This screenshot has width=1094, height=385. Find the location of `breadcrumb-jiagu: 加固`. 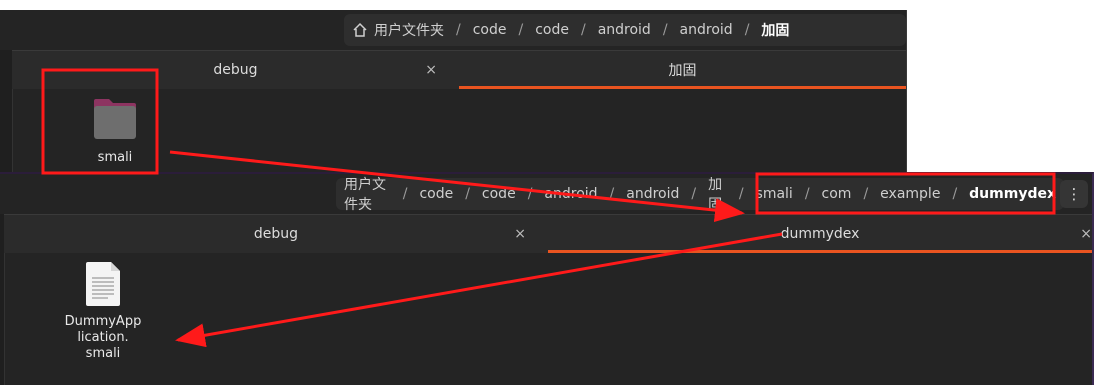

breadcrumb-jiagu: 加固 is located at coordinates (717, 194).